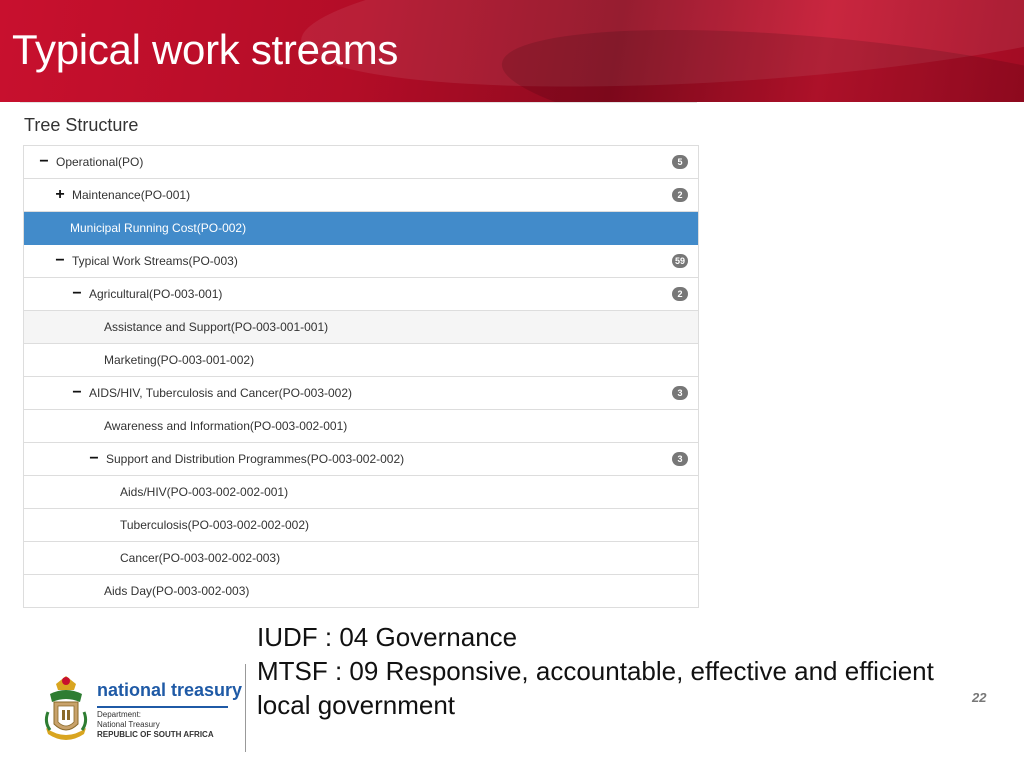 Image resolution: width=1024 pixels, height=768 pixels. What do you see at coordinates (155, 261) in the screenshot?
I see `tree-node-label: Typical Work Streams(PO-003)` at bounding box center [155, 261].